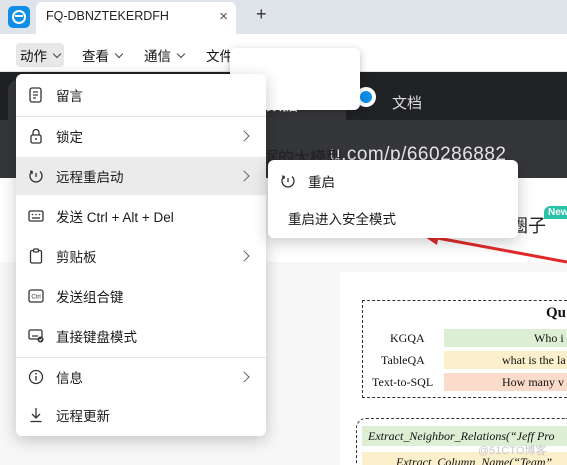 This screenshot has width=567, height=465. What do you see at coordinates (36, 336) in the screenshot?
I see `keyboard-direct-icon` at bounding box center [36, 336].